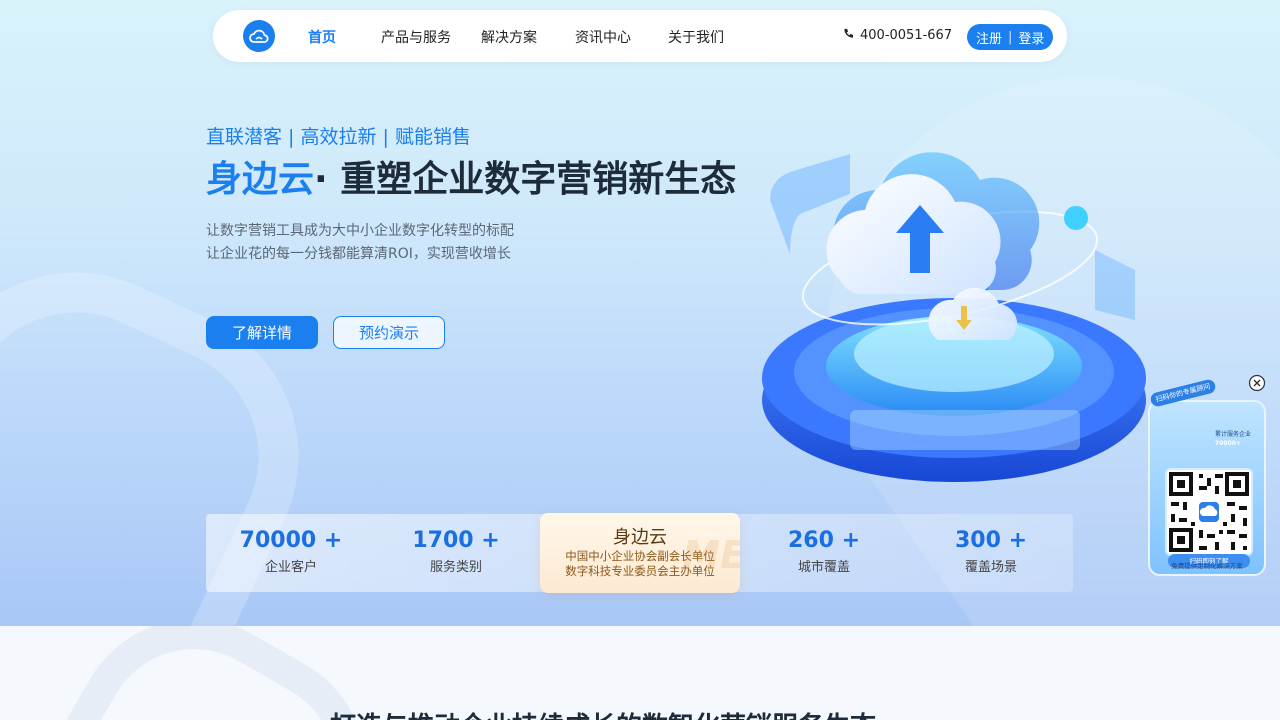 The image size is (1280, 720). What do you see at coordinates (823, 567) in the screenshot?
I see `stat-label: 城市覆盖` at bounding box center [823, 567].